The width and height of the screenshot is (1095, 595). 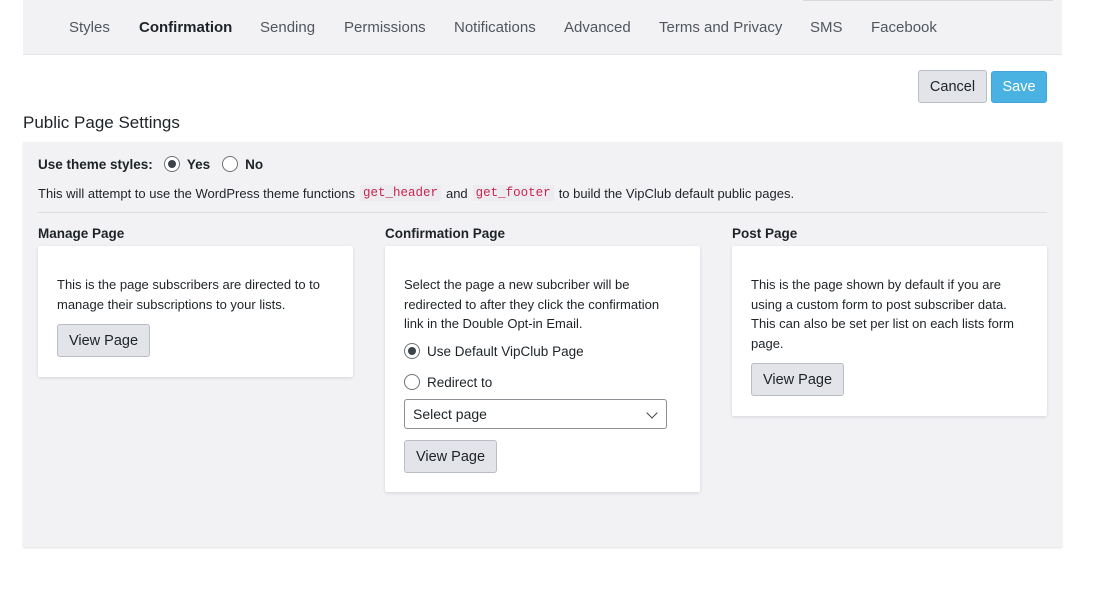 What do you see at coordinates (385, 27) in the screenshot?
I see `tab-permissions: Permissions` at bounding box center [385, 27].